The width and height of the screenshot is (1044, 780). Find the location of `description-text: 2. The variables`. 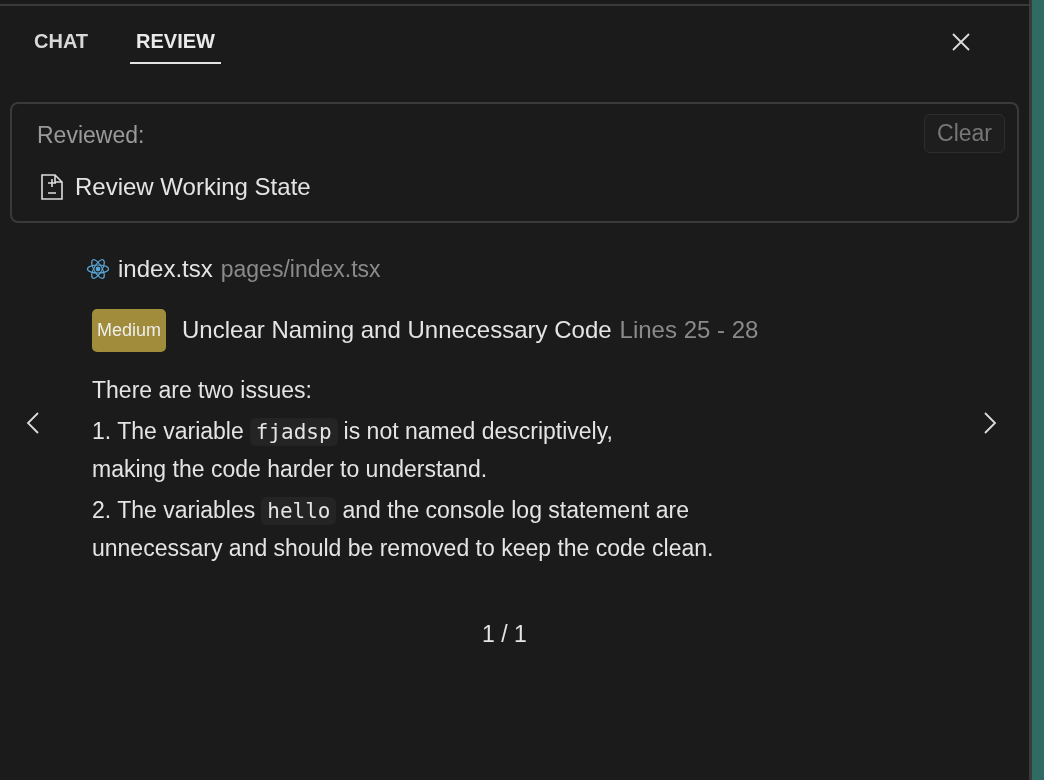

description-text: 2. The variables is located at coordinates (174, 509).